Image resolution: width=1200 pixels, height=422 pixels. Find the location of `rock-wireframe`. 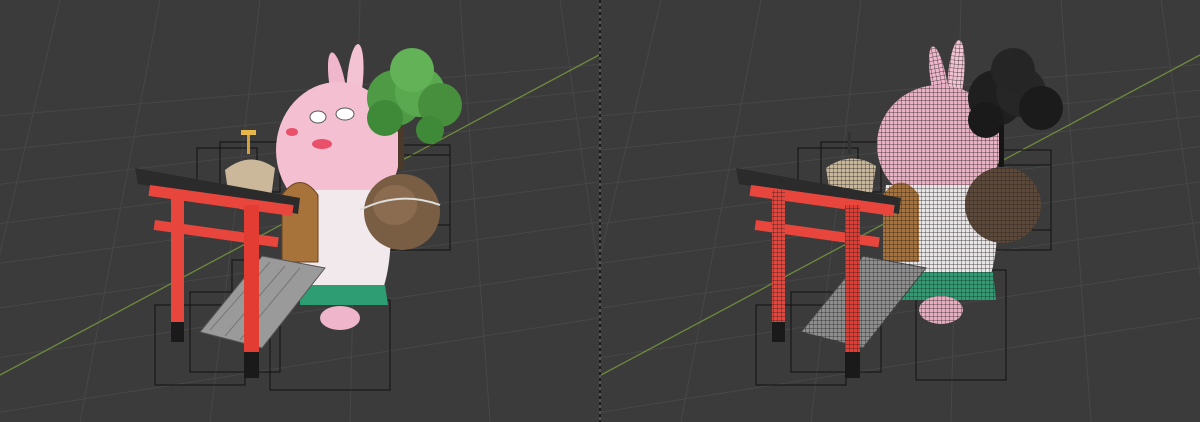

rock-wireframe is located at coordinates (1003, 205).